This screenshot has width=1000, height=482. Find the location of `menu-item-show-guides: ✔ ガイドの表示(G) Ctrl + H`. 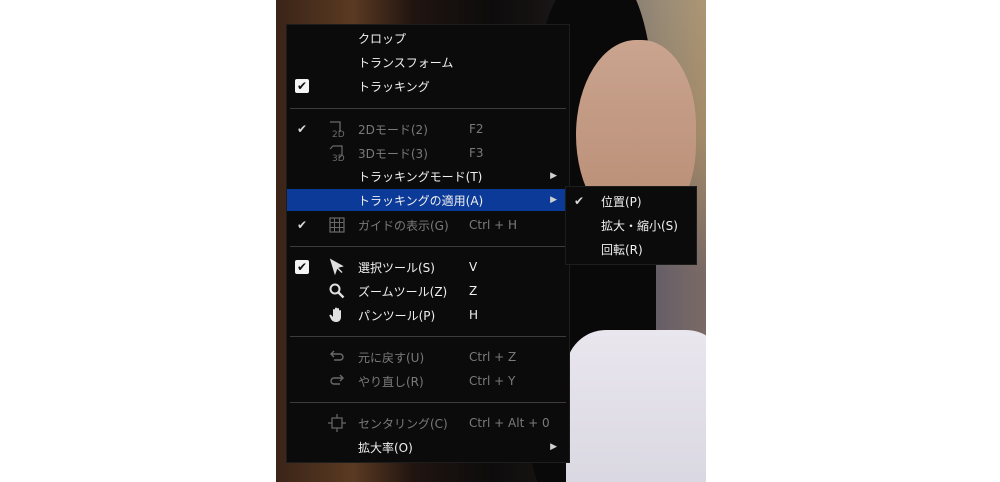

menu-item-show-guides: ✔ ガイドの表示(G) Ctrl + H is located at coordinates (428, 225).